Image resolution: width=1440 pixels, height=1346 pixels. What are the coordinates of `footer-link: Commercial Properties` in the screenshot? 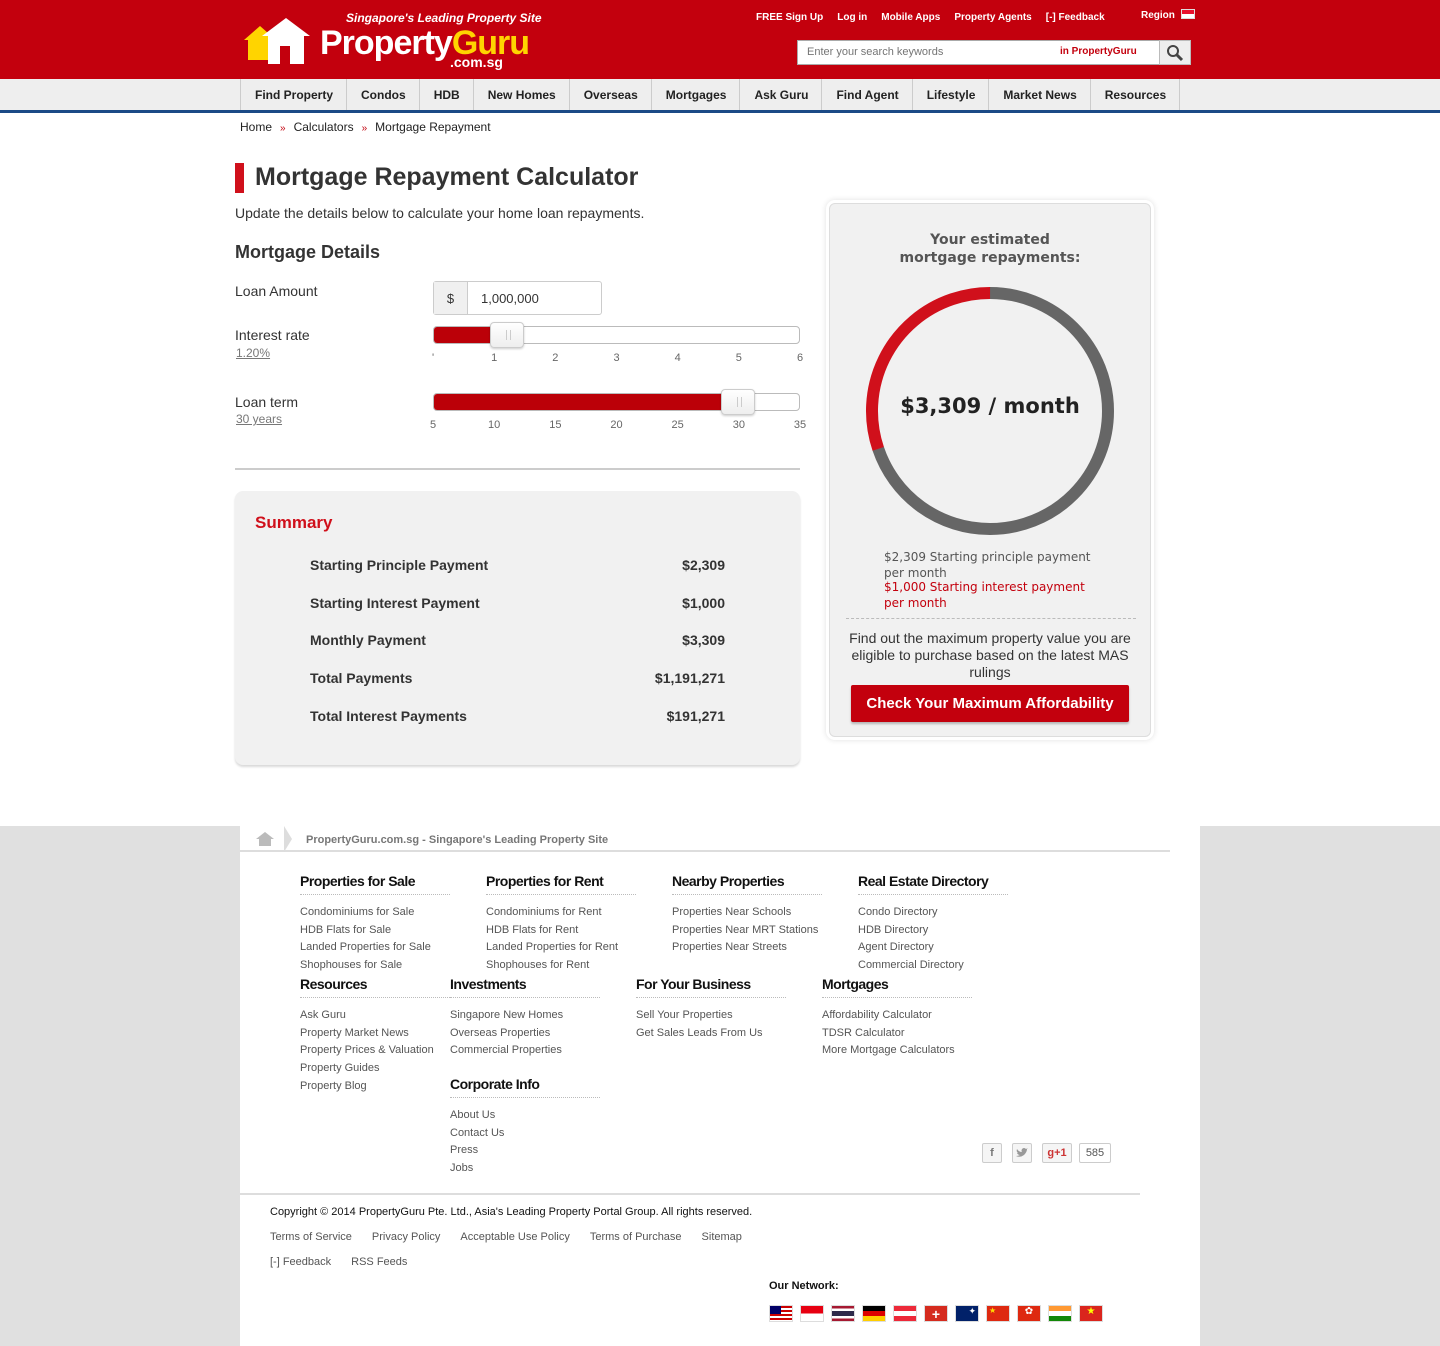 It's located at (525, 1051).